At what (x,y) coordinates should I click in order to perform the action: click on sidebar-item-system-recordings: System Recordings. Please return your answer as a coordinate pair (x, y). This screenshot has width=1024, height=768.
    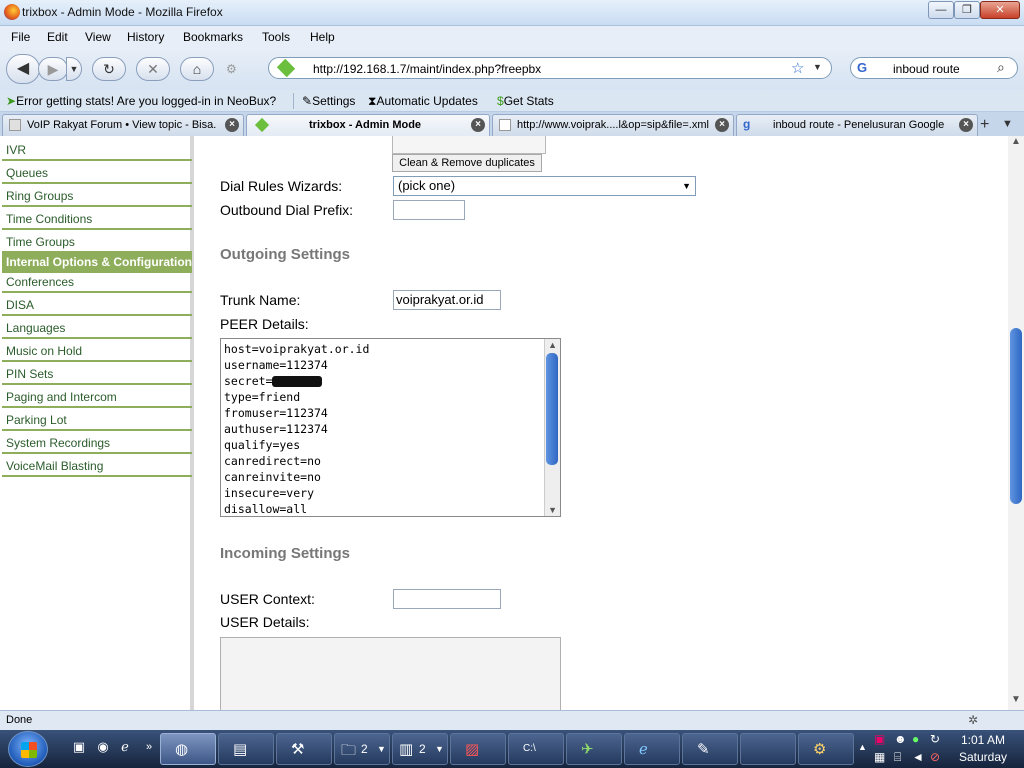
    Looking at the image, I should click on (97, 443).